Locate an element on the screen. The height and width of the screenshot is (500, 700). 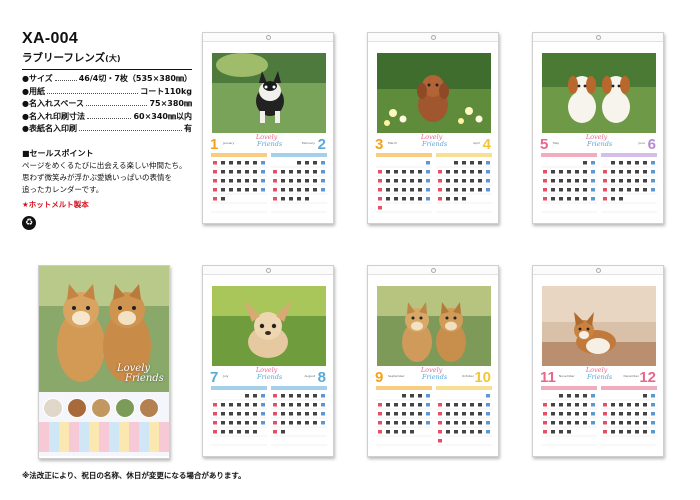
calendar-page-jan-feb: Lovely Friends 1 January 2 February is located at coordinates (268, 128).